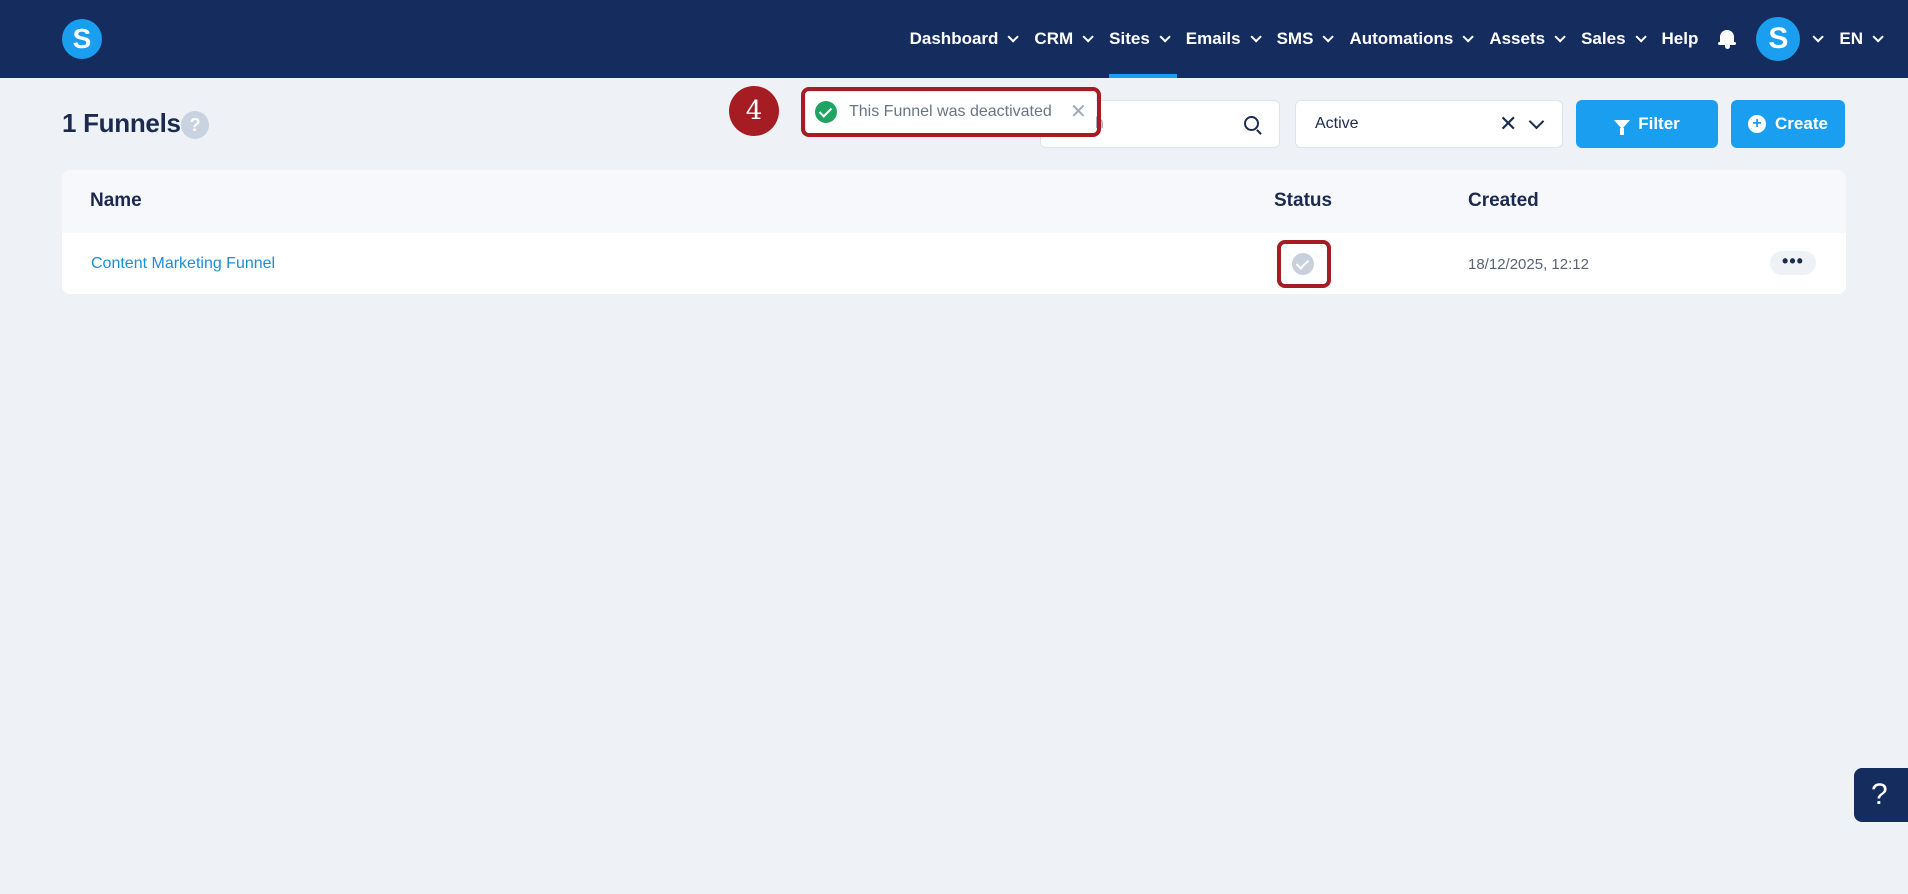  I want to click on language-selector: EN, so click(1861, 39).